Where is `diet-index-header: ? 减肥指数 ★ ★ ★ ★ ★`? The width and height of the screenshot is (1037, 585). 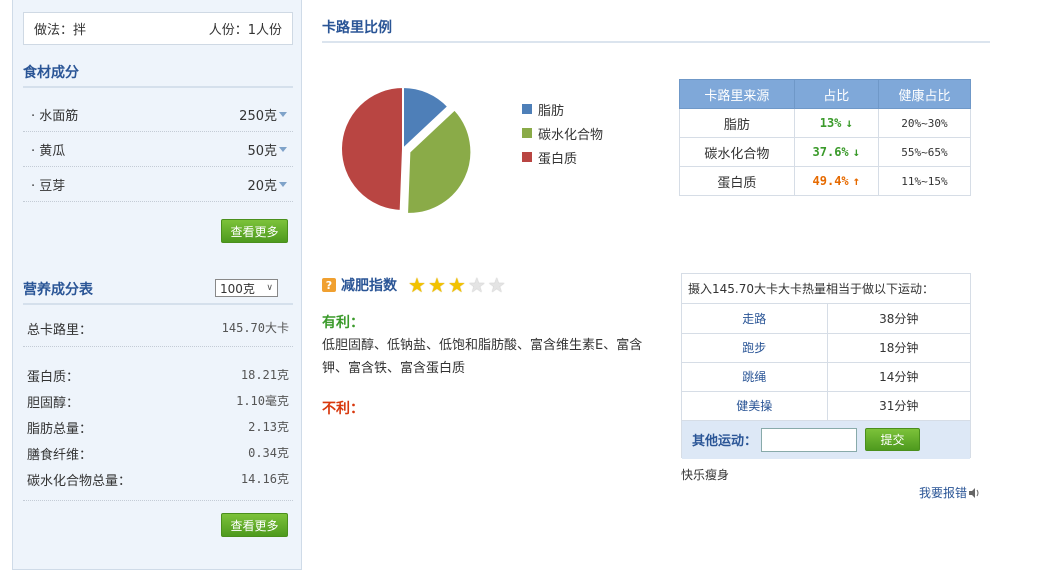
diet-index-header: ? 减肥指数 ★ ★ ★ ★ ★ is located at coordinates (414, 285).